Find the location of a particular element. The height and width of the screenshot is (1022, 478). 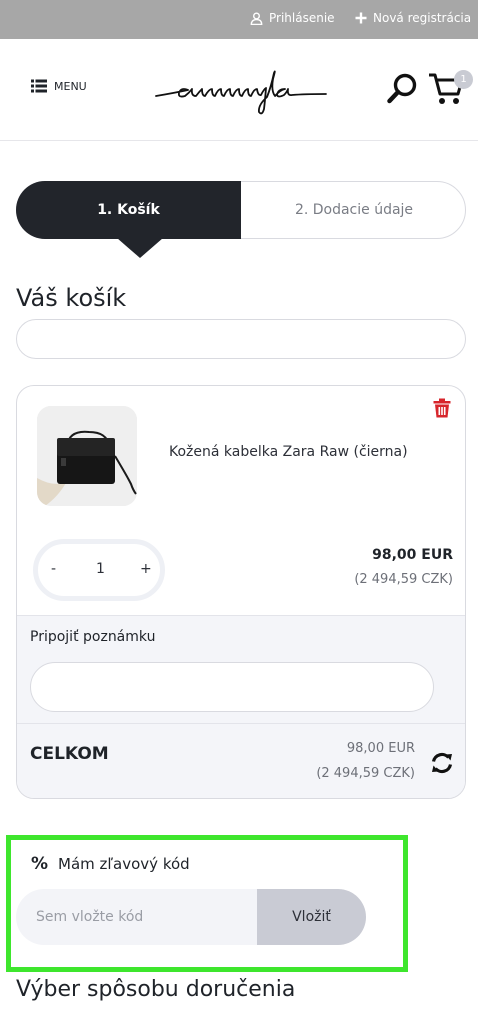

search-icon is located at coordinates (402, 90).